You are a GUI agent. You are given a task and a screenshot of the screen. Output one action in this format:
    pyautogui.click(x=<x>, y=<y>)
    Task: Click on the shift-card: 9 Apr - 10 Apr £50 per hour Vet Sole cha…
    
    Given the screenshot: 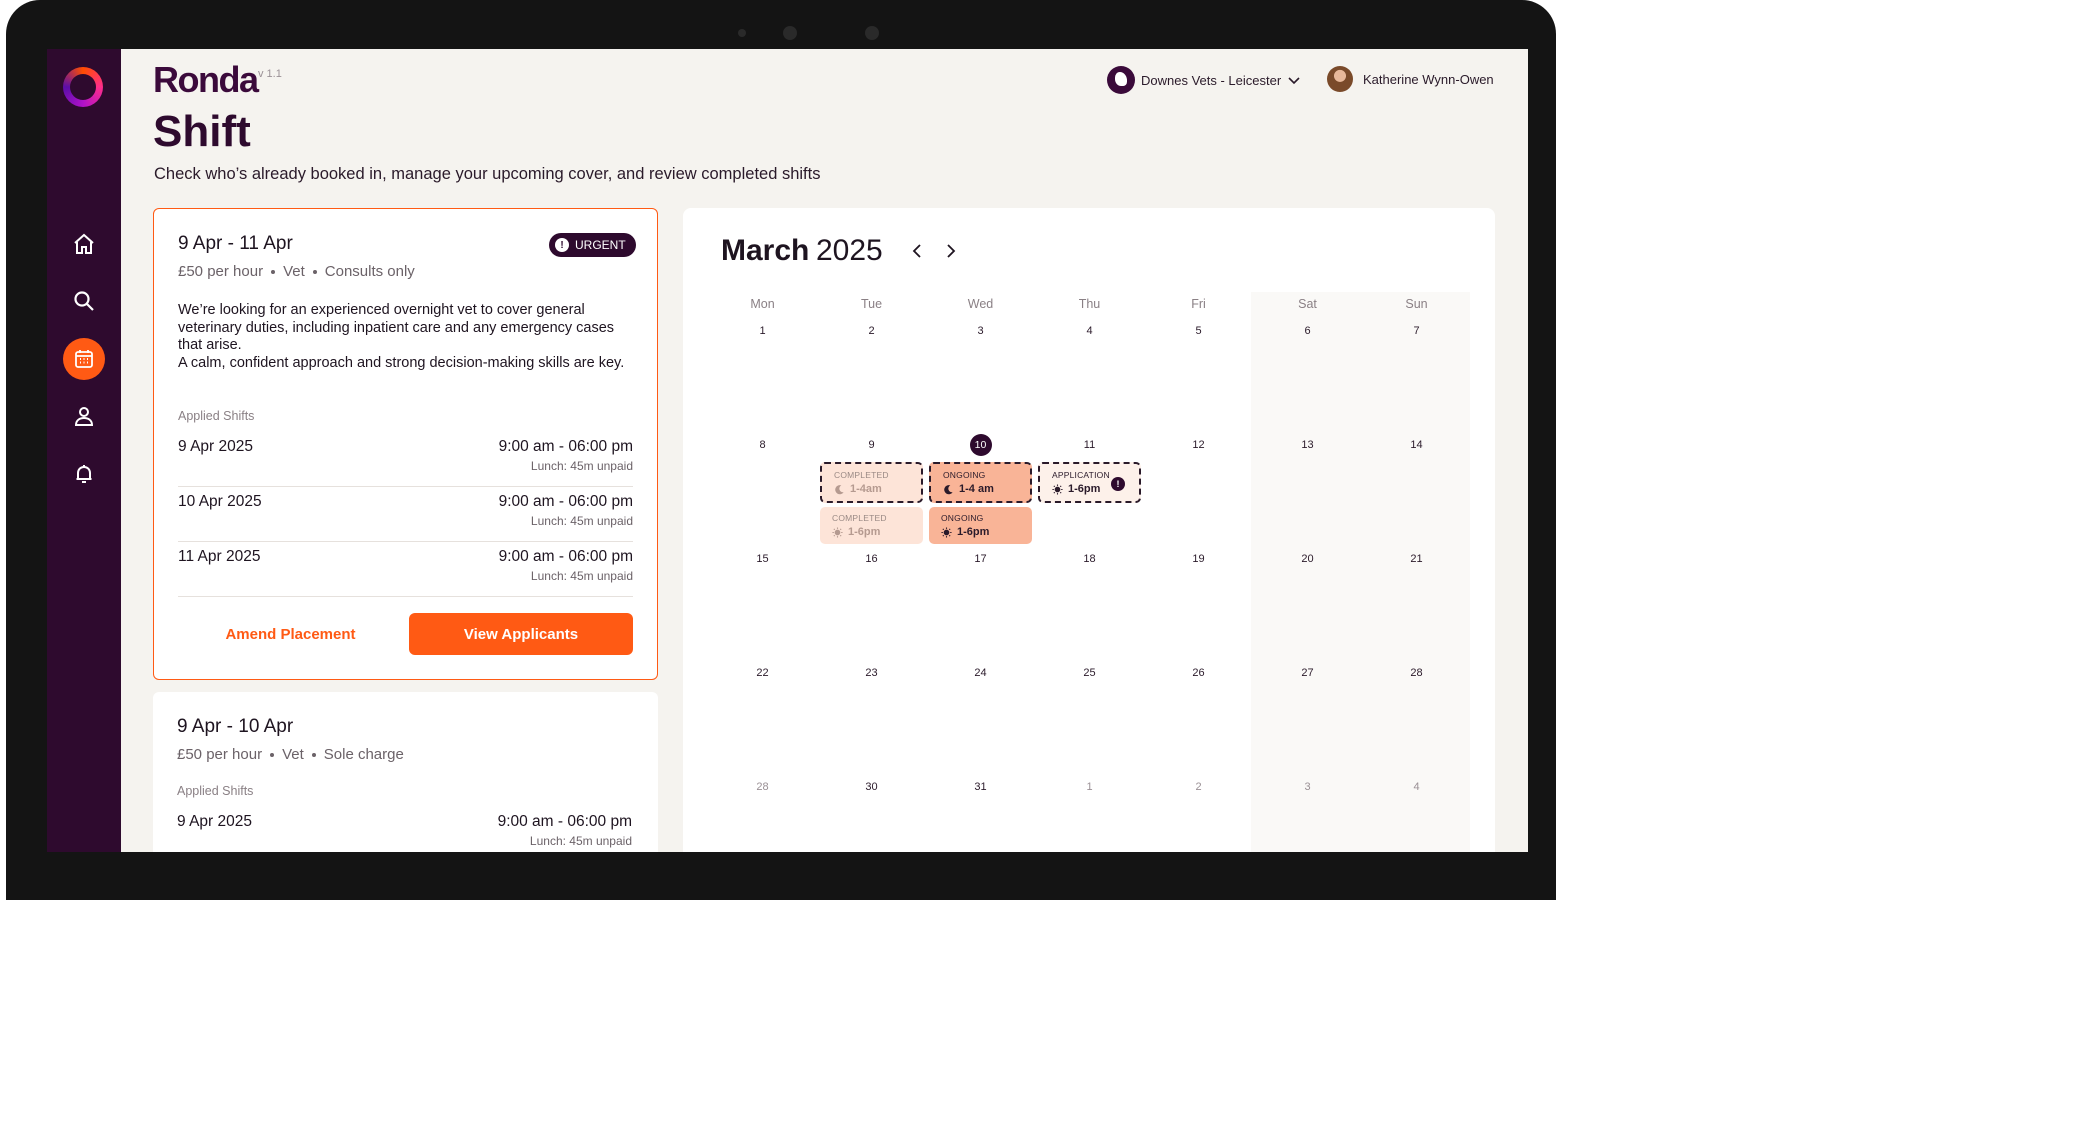 What is the action you would take?
    pyautogui.click(x=405, y=772)
    